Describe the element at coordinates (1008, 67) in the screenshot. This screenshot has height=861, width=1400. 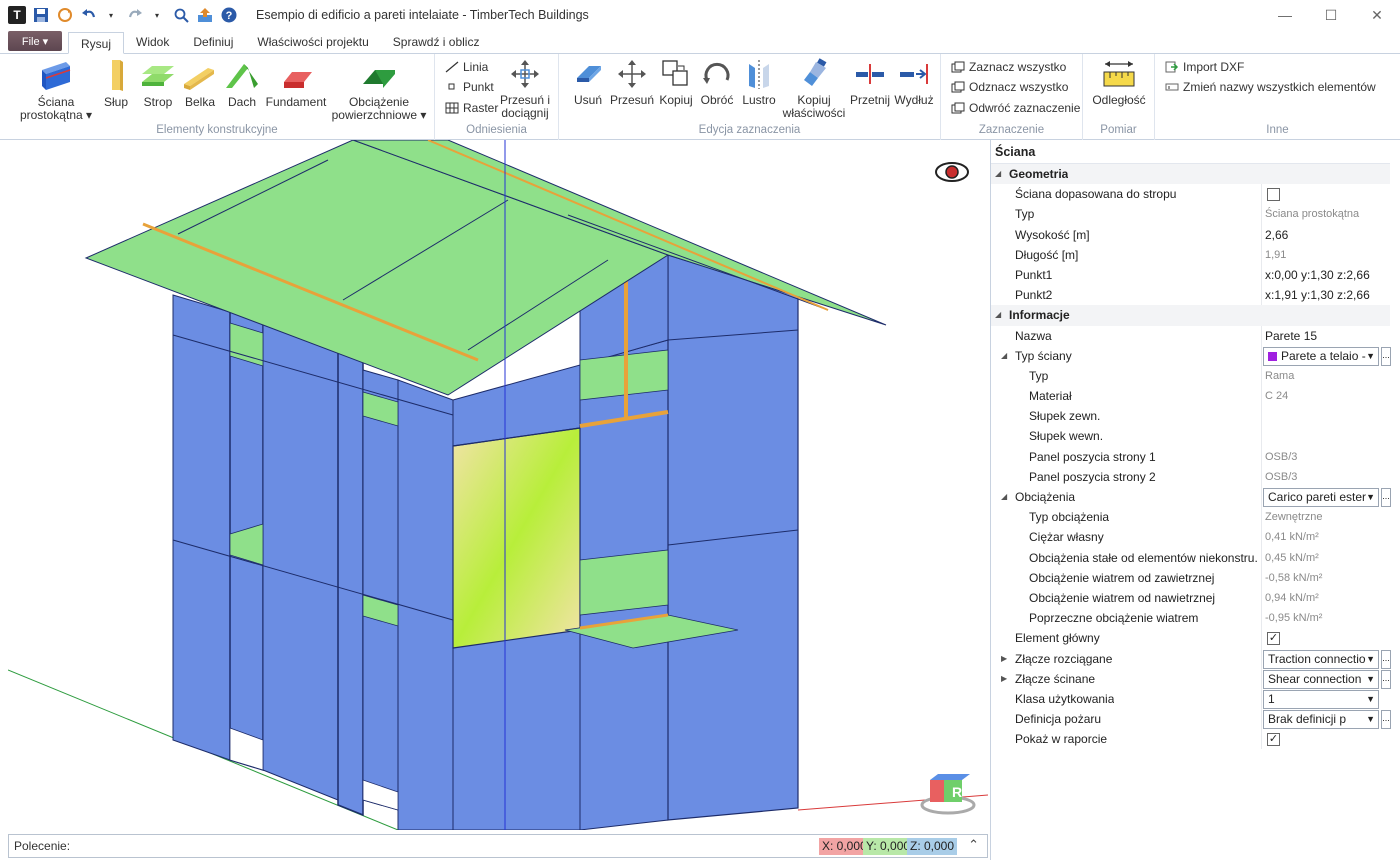
I see `select-all-button: Zaznacz wszystko` at that location.